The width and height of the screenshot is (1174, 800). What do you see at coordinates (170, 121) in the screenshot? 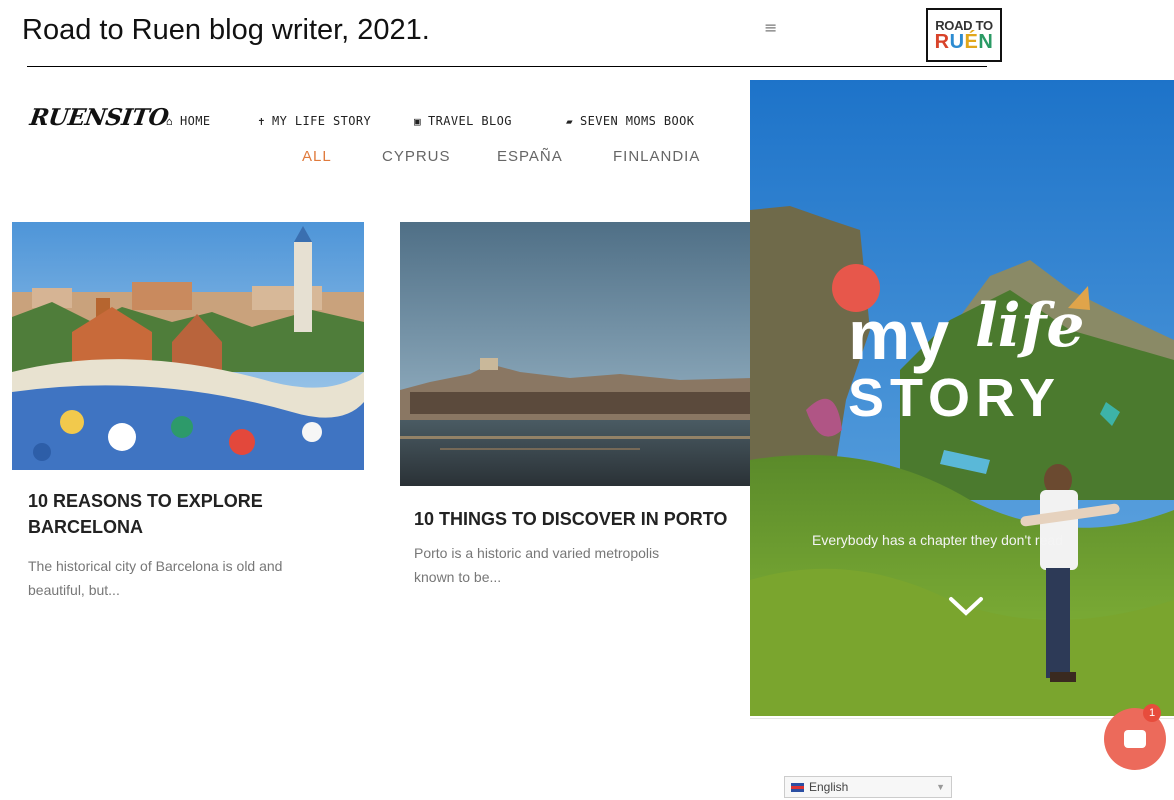
I see `home-icon: ⌂` at bounding box center [170, 121].